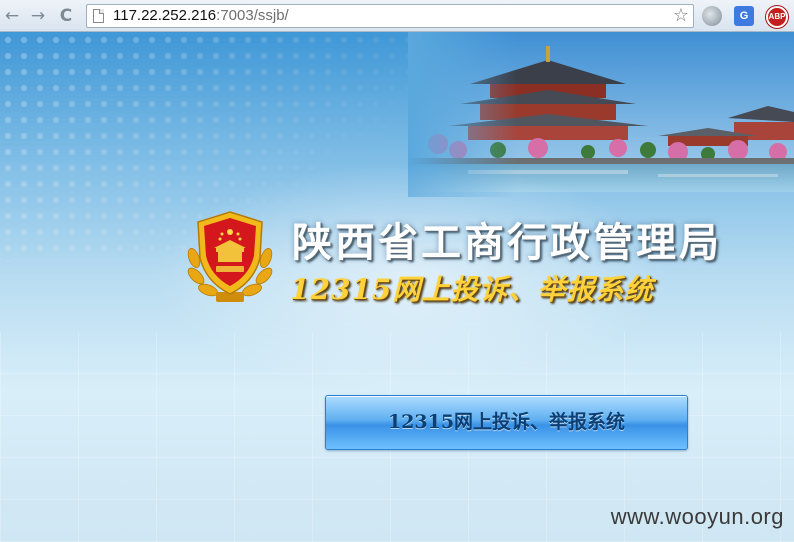 This screenshot has width=794, height=542. Describe the element at coordinates (507, 242) in the screenshot. I see `page-title: 陕西省工商行政管理局` at that location.